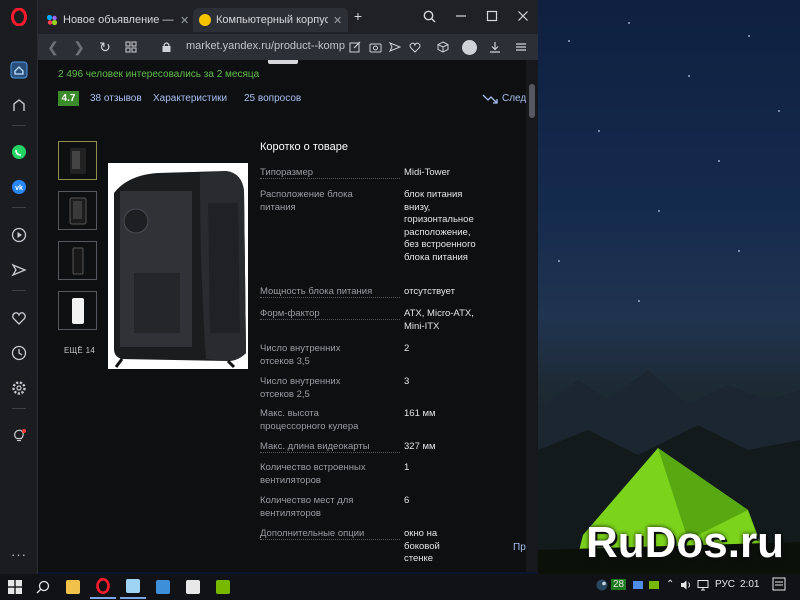  Describe the element at coordinates (190, 98) in the screenshot. I see `specs-link: Характеристики` at that location.